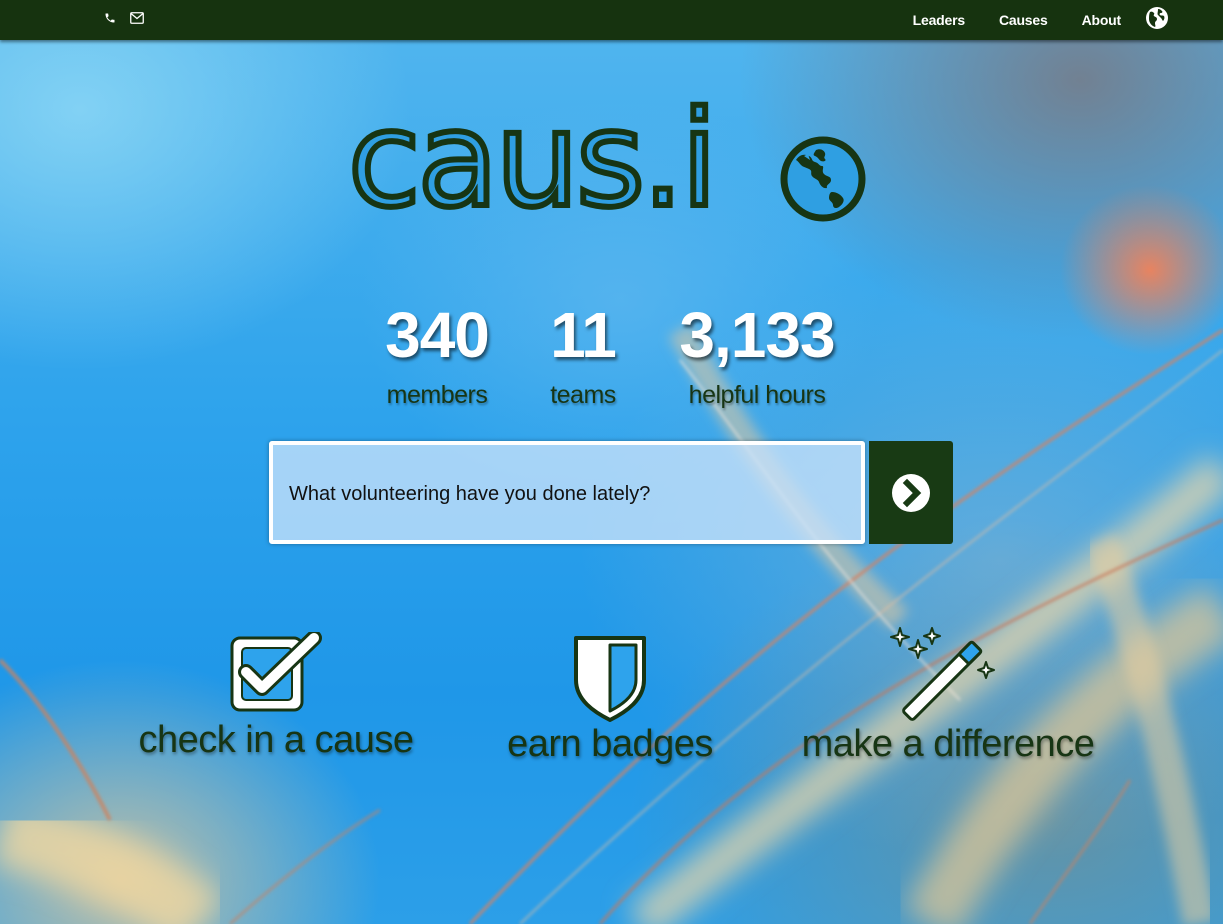 The width and height of the screenshot is (1223, 924). I want to click on feature-difference: make a difference, so click(948, 696).